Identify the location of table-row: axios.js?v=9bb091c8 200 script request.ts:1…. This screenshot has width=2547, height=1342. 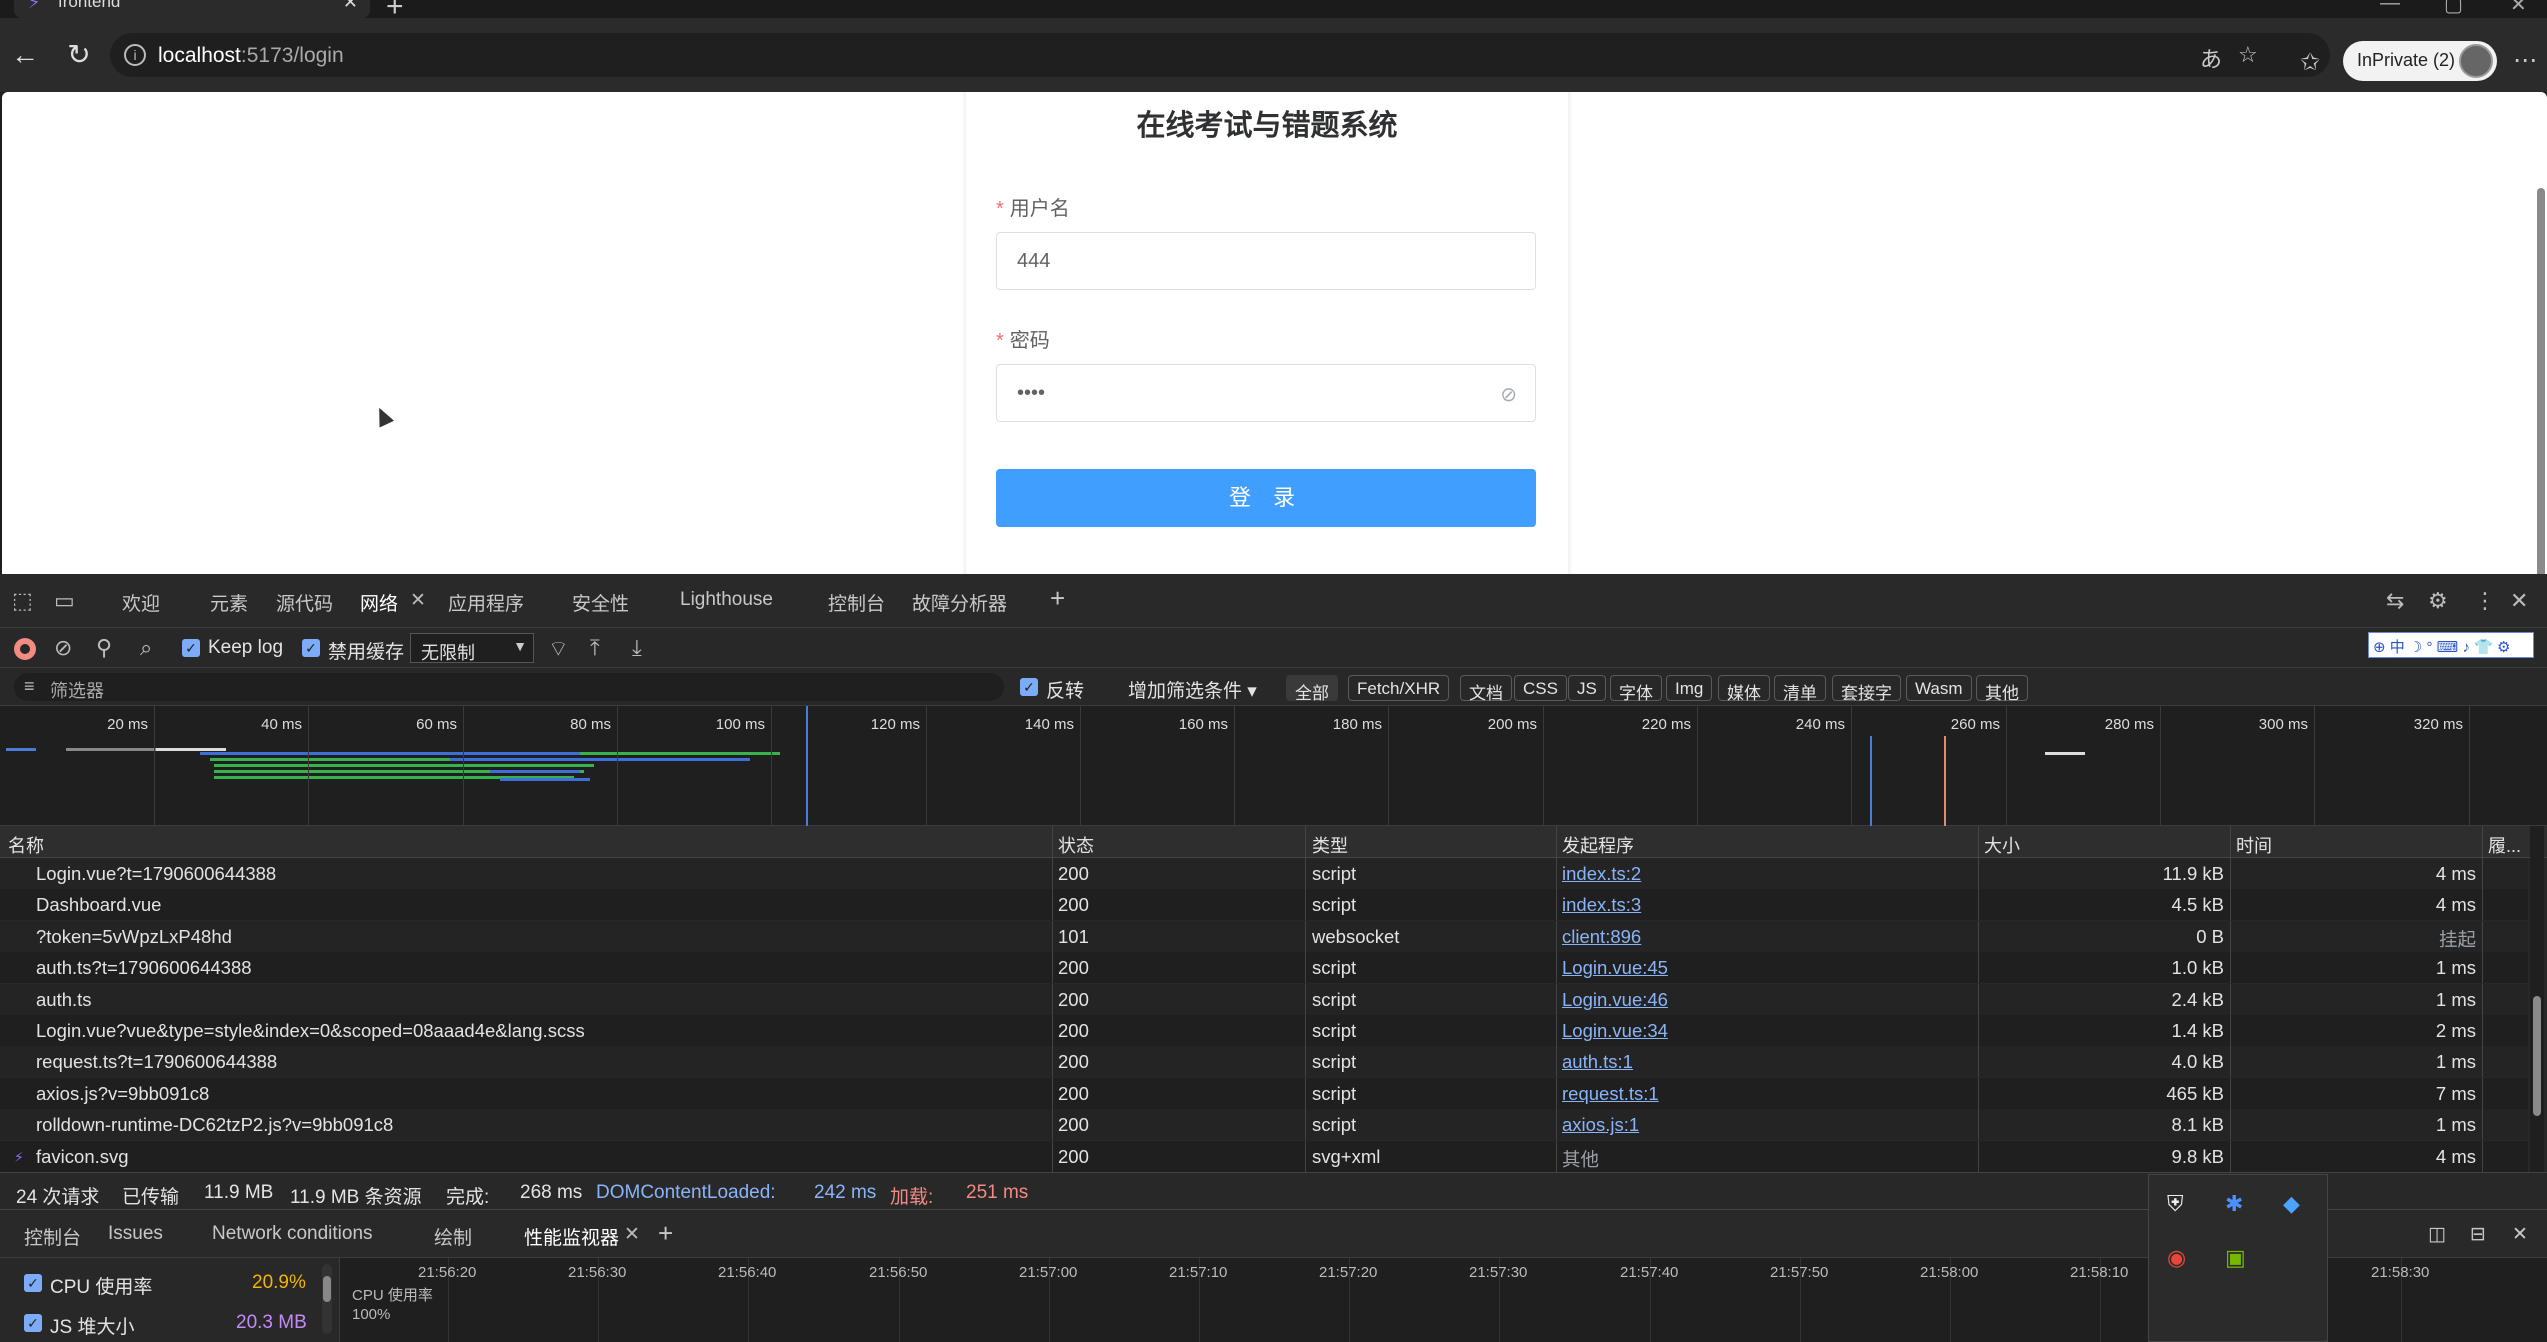
(1264, 1093).